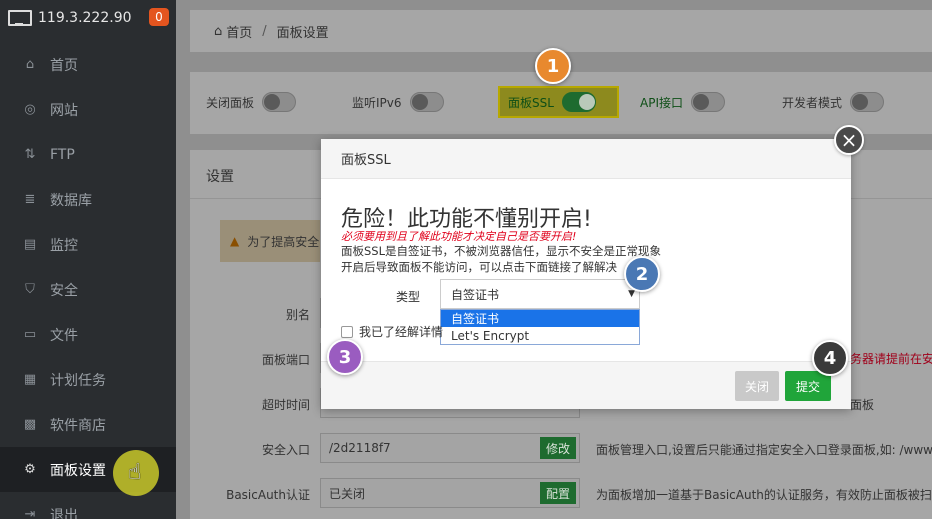 This screenshot has width=932, height=519. I want to click on close-panel-switch, so click(279, 102).